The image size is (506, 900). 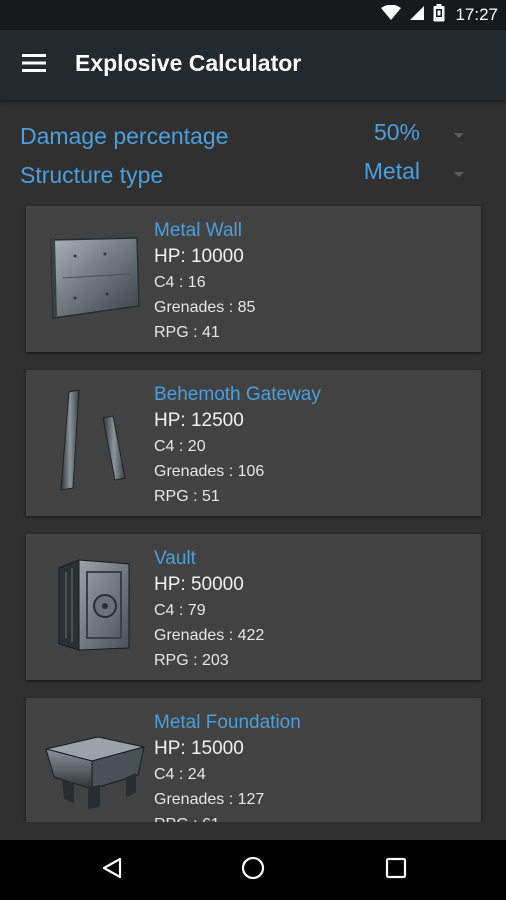 I want to click on structure-grenades: Grenades : 106, so click(x=209, y=471).